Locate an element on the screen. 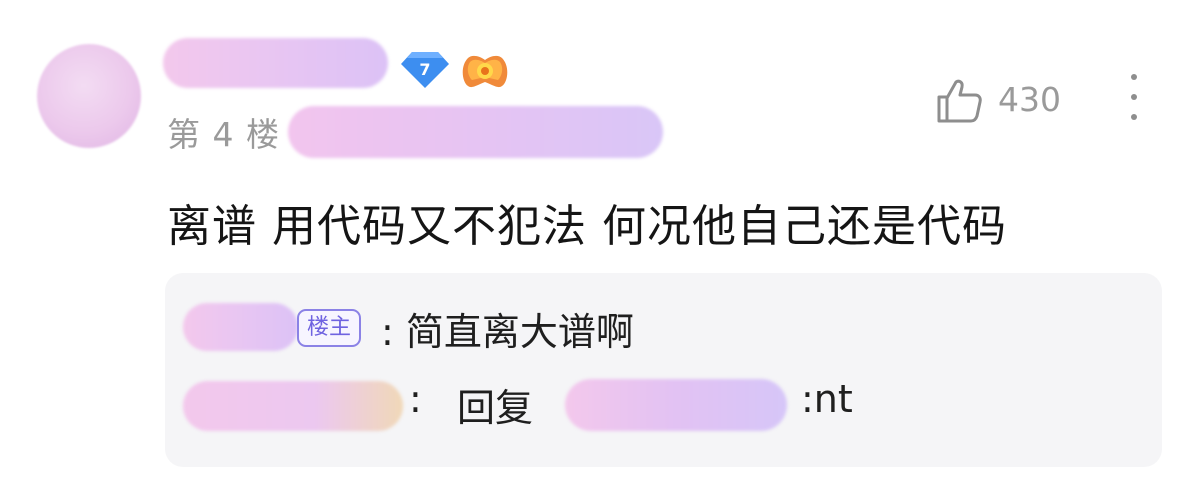 This screenshot has width=1200, height=495. reply-colon: : is located at coordinates (415, 399).